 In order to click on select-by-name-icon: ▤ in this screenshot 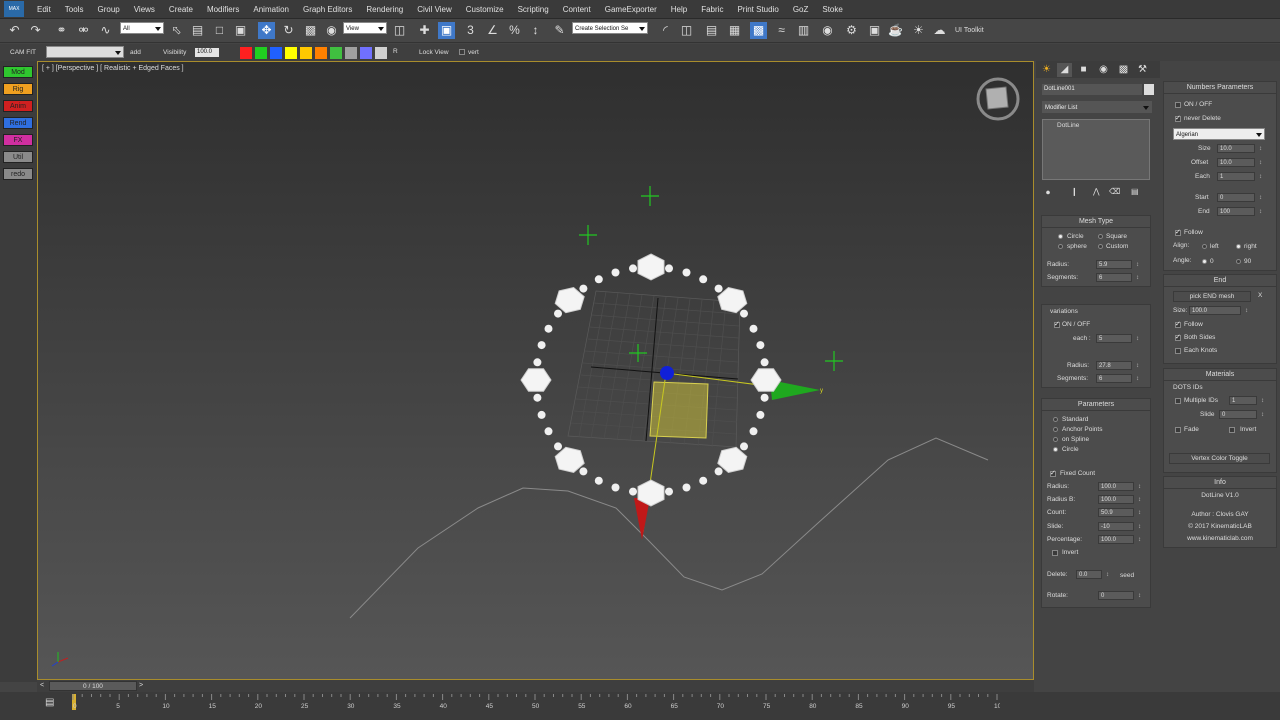, I will do `click(197, 30)`.